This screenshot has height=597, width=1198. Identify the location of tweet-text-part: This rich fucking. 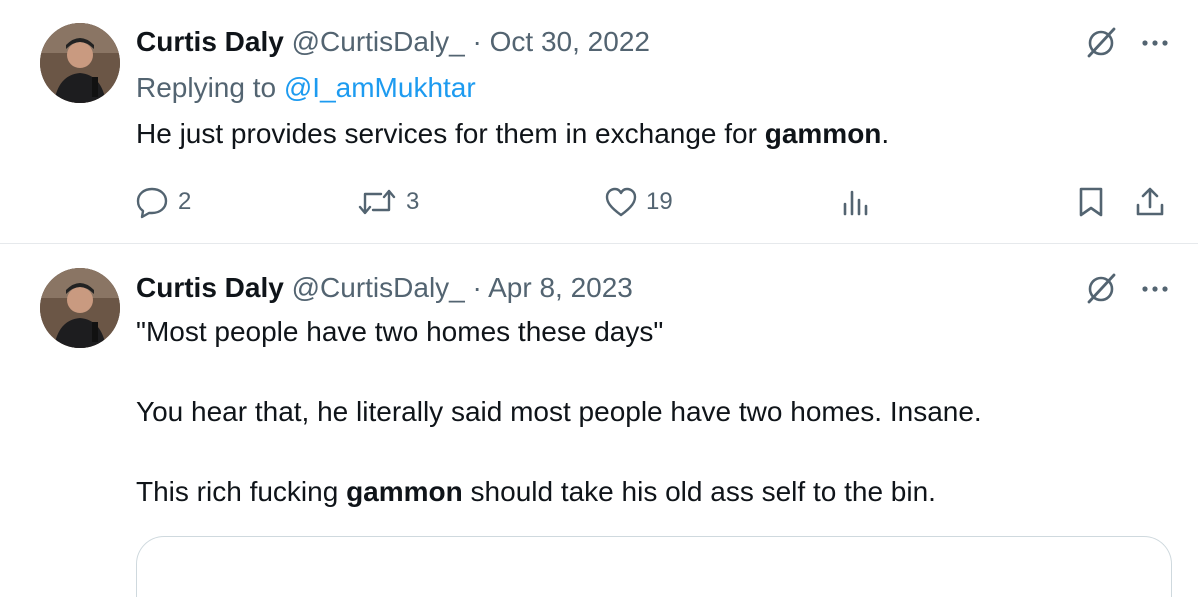
(241, 491).